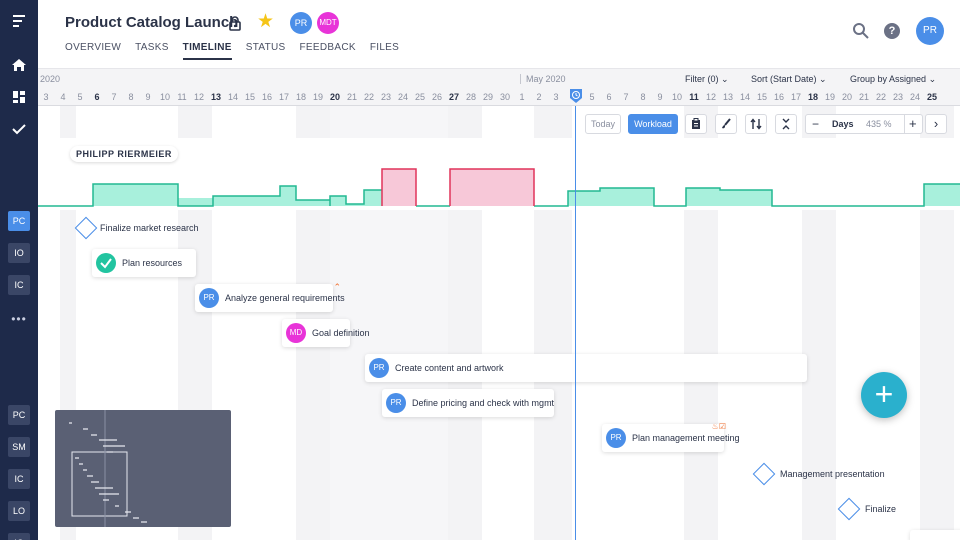 The height and width of the screenshot is (540, 960). I want to click on tab-overview: OVERVIEW, so click(93, 51).